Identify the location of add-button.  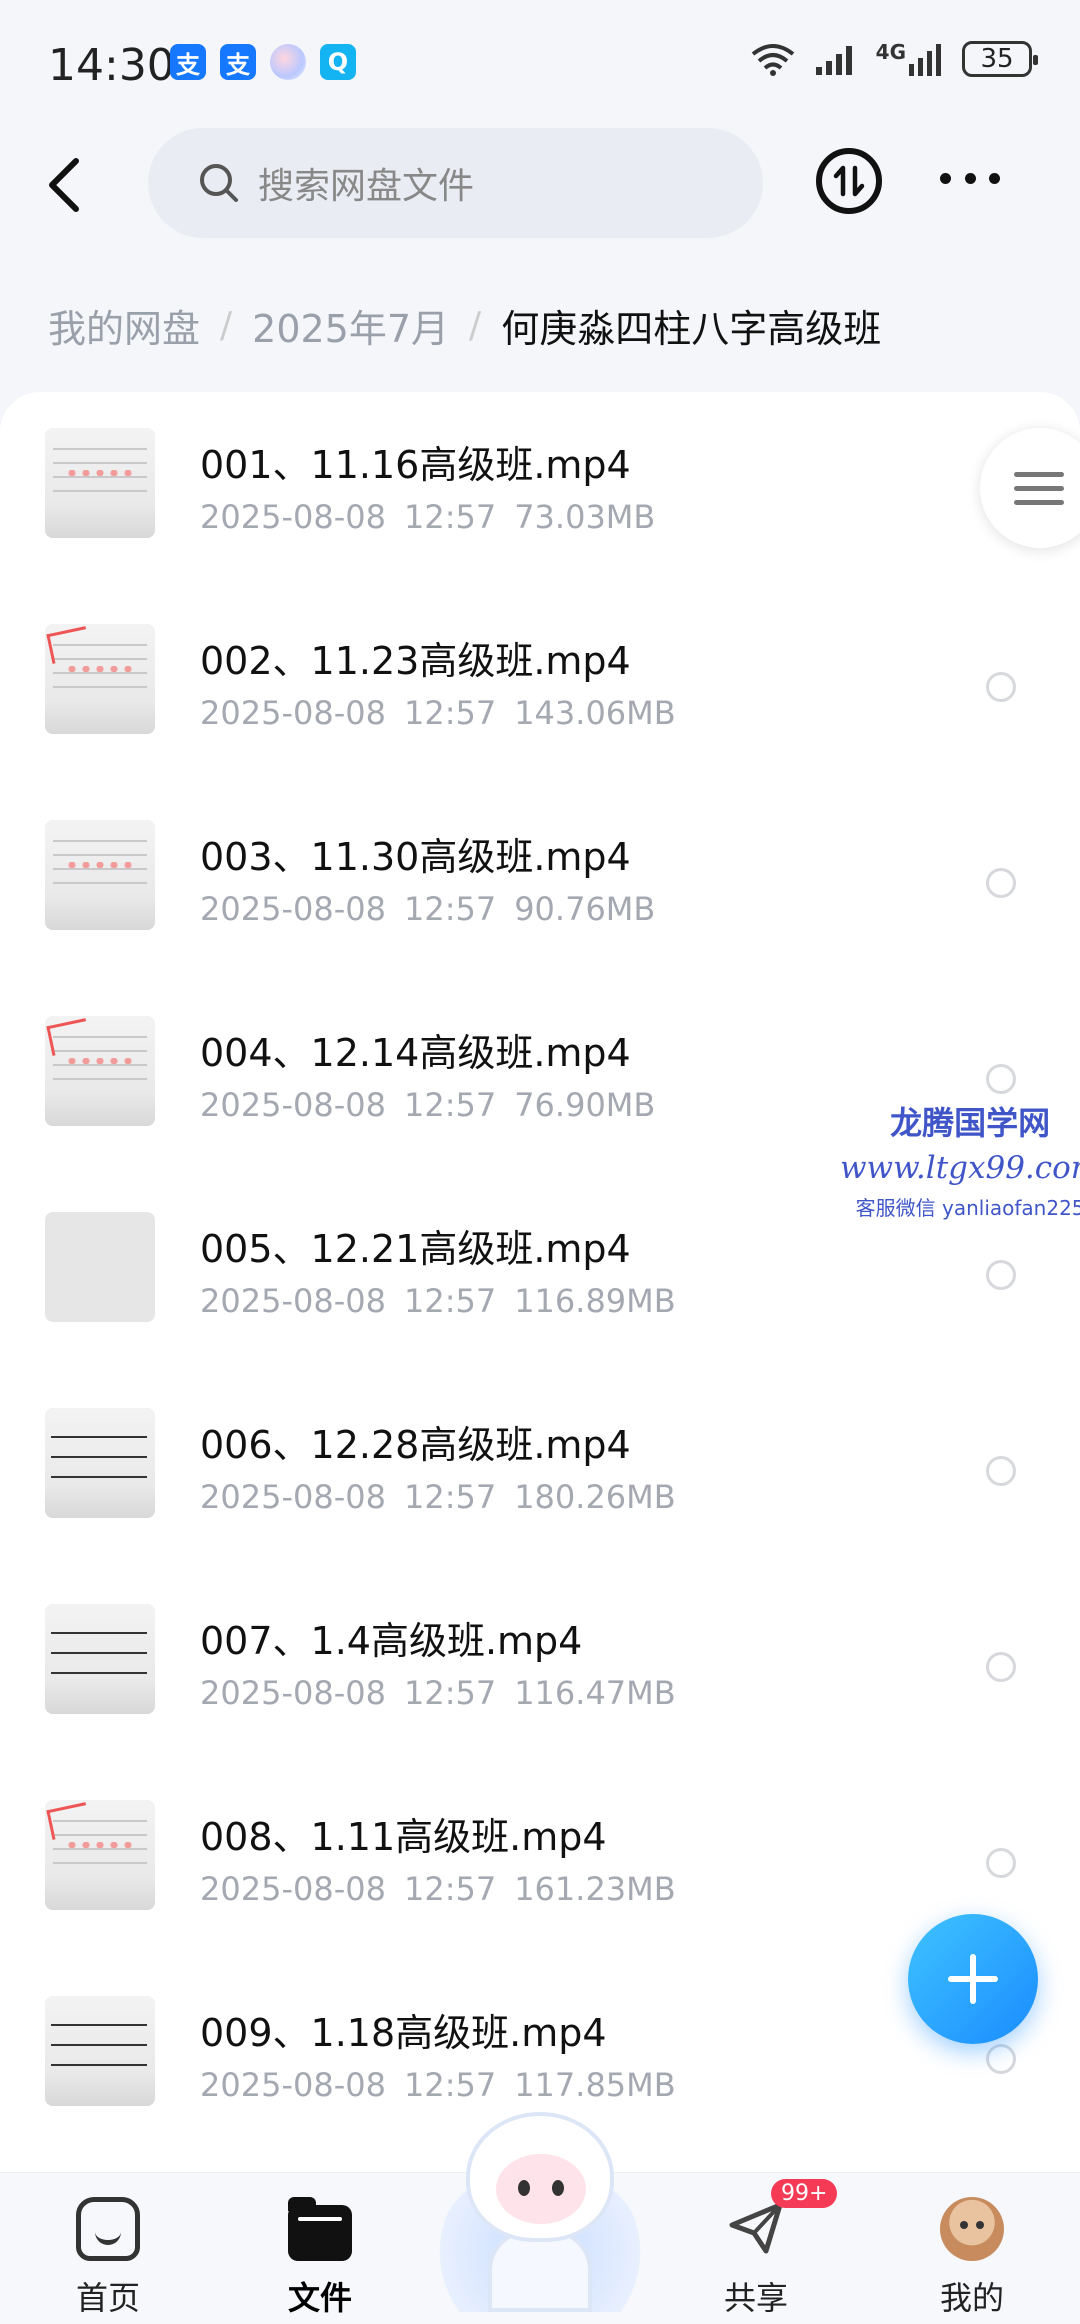
(973, 1979).